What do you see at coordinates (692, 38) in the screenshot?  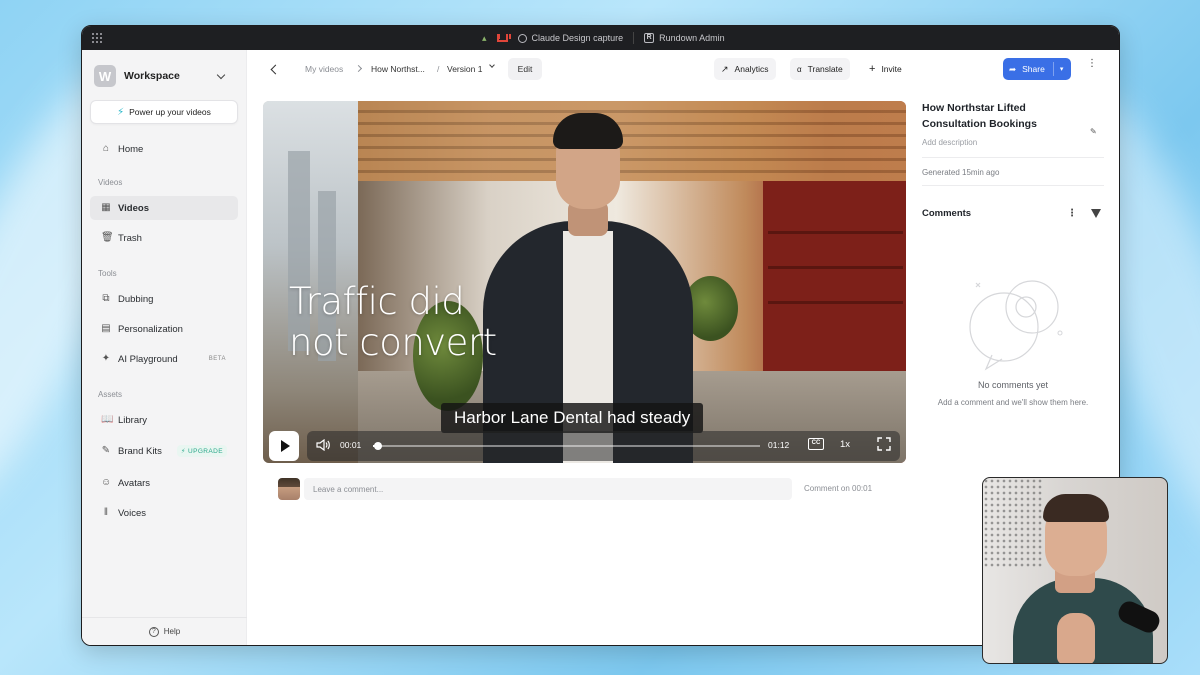 I see `tab-label: Rundown Admin` at bounding box center [692, 38].